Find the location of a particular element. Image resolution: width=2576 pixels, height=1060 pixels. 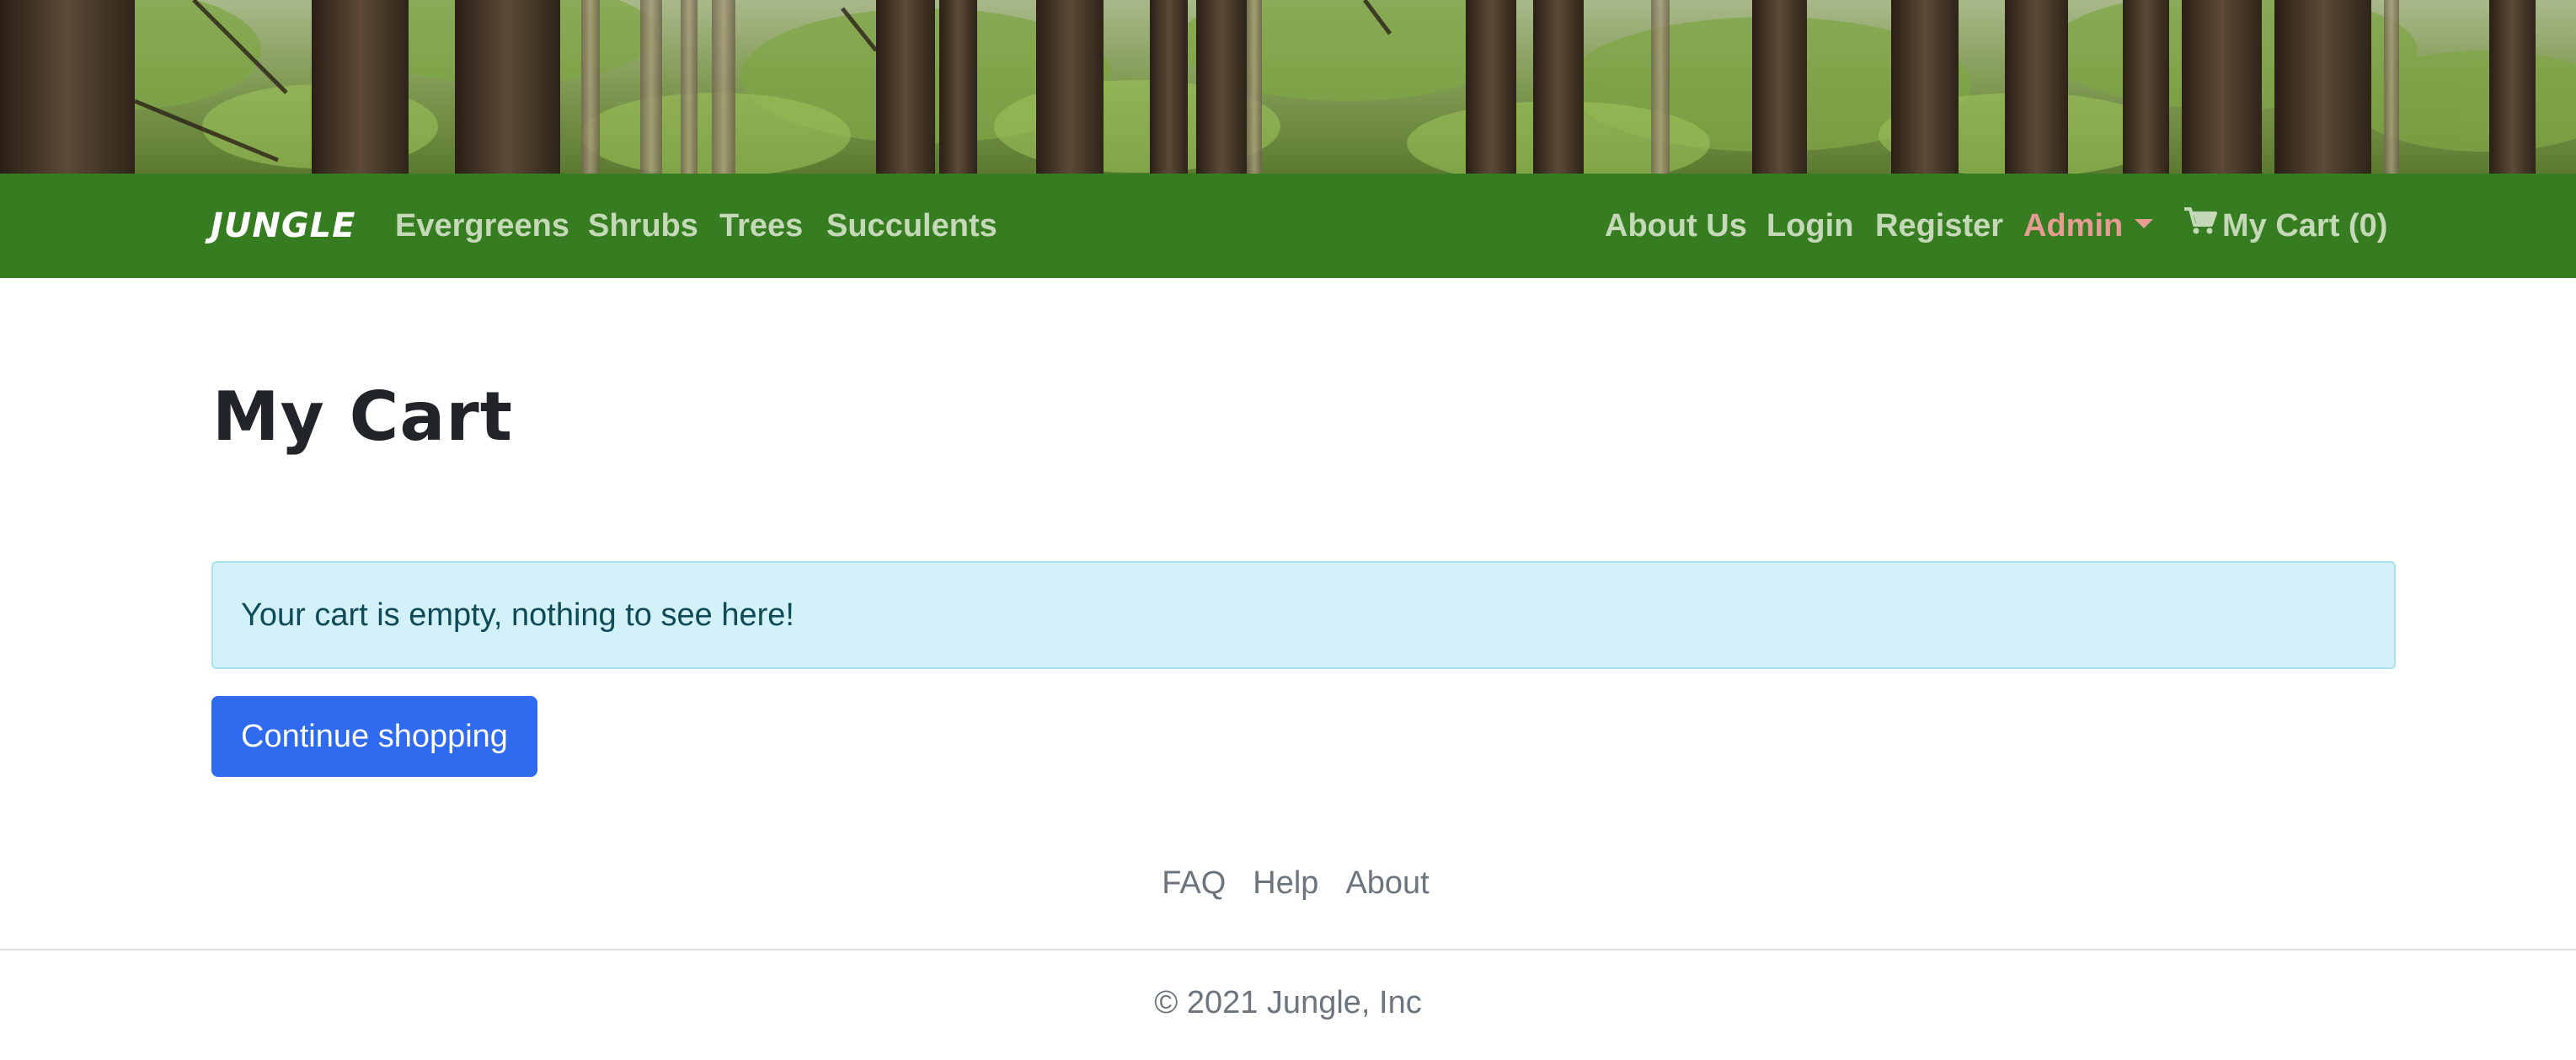

footer-link-help: Help is located at coordinates (1285, 883).